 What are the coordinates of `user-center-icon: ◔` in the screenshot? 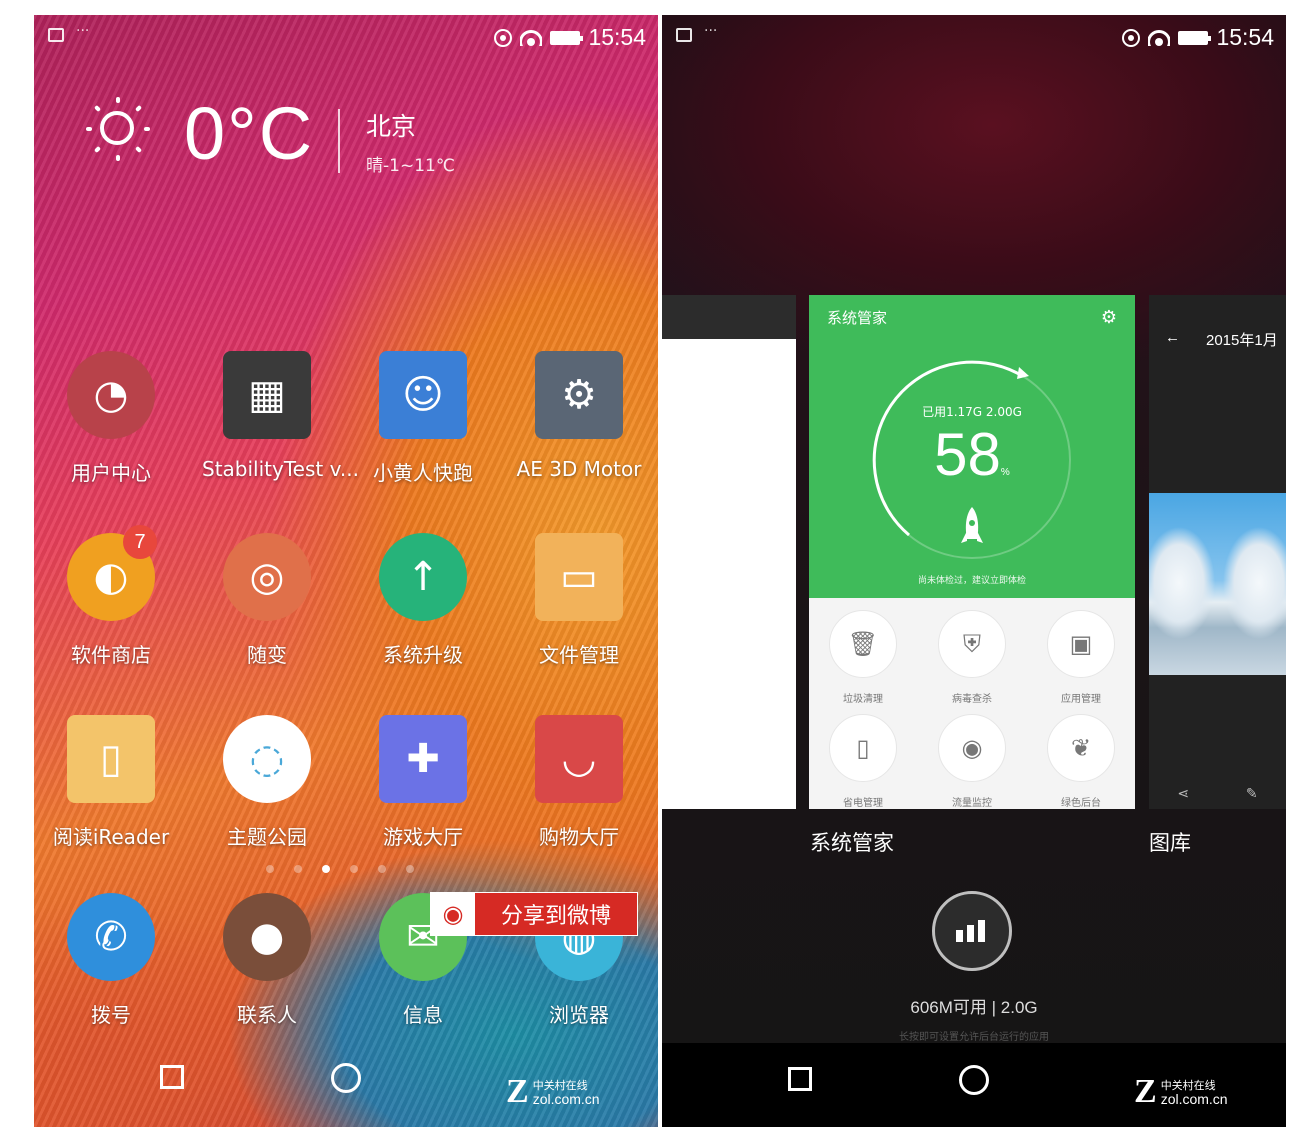 It's located at (111, 395).